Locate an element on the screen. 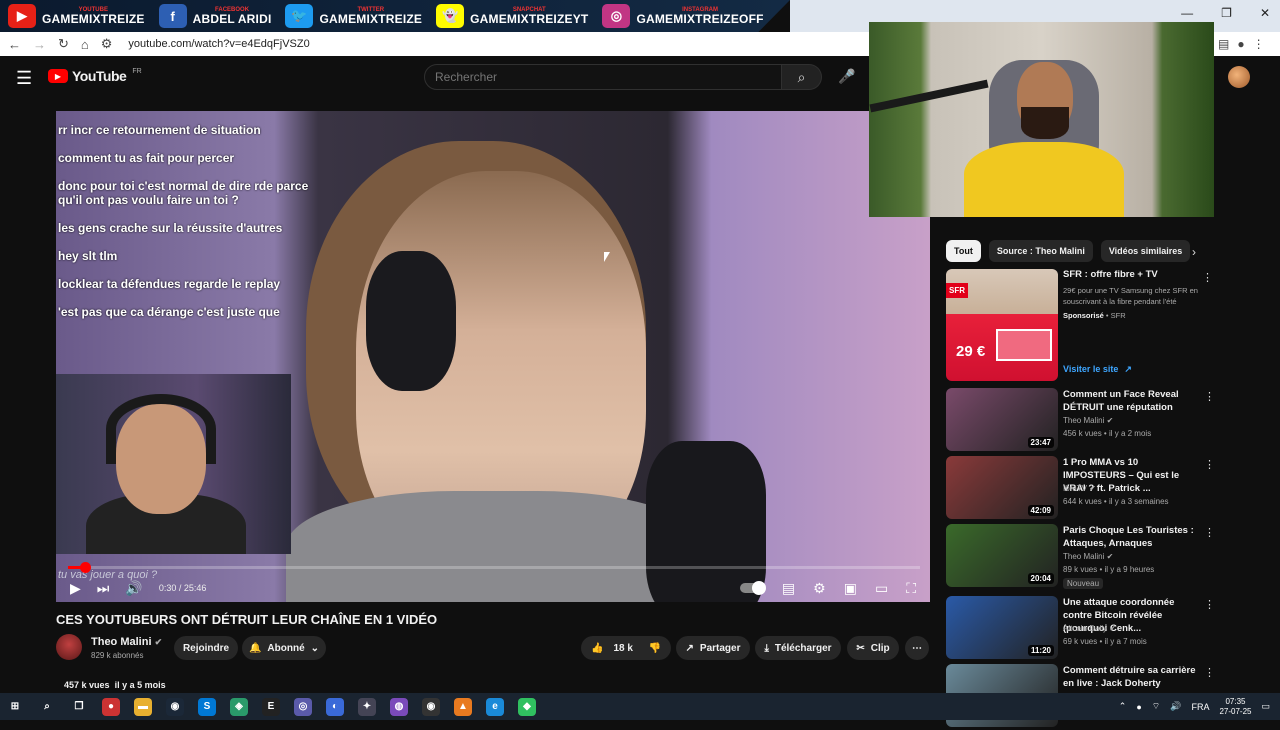 The image size is (1280, 730). tray-app-icon: ● is located at coordinates (1138, 707).